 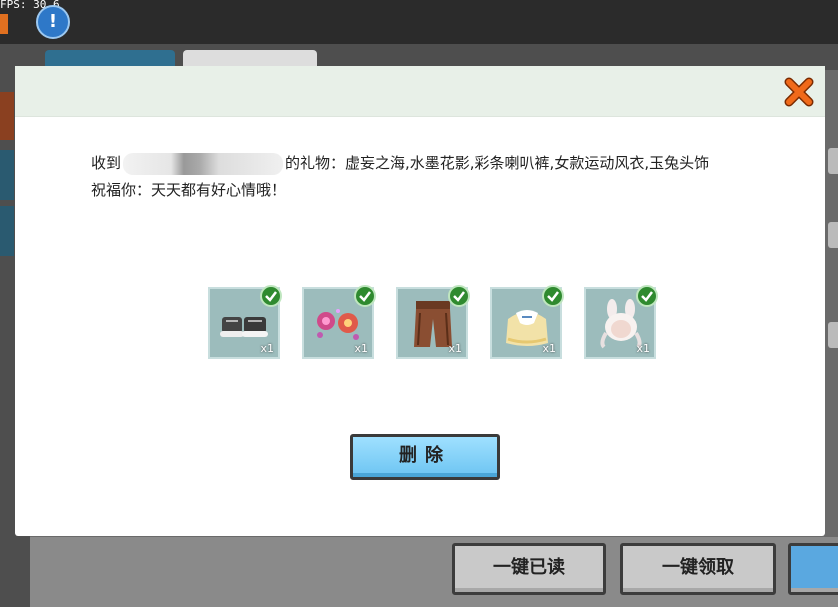 What do you see at coordinates (433, 322) in the screenshot?
I see `gift-item-pants: x1` at bounding box center [433, 322].